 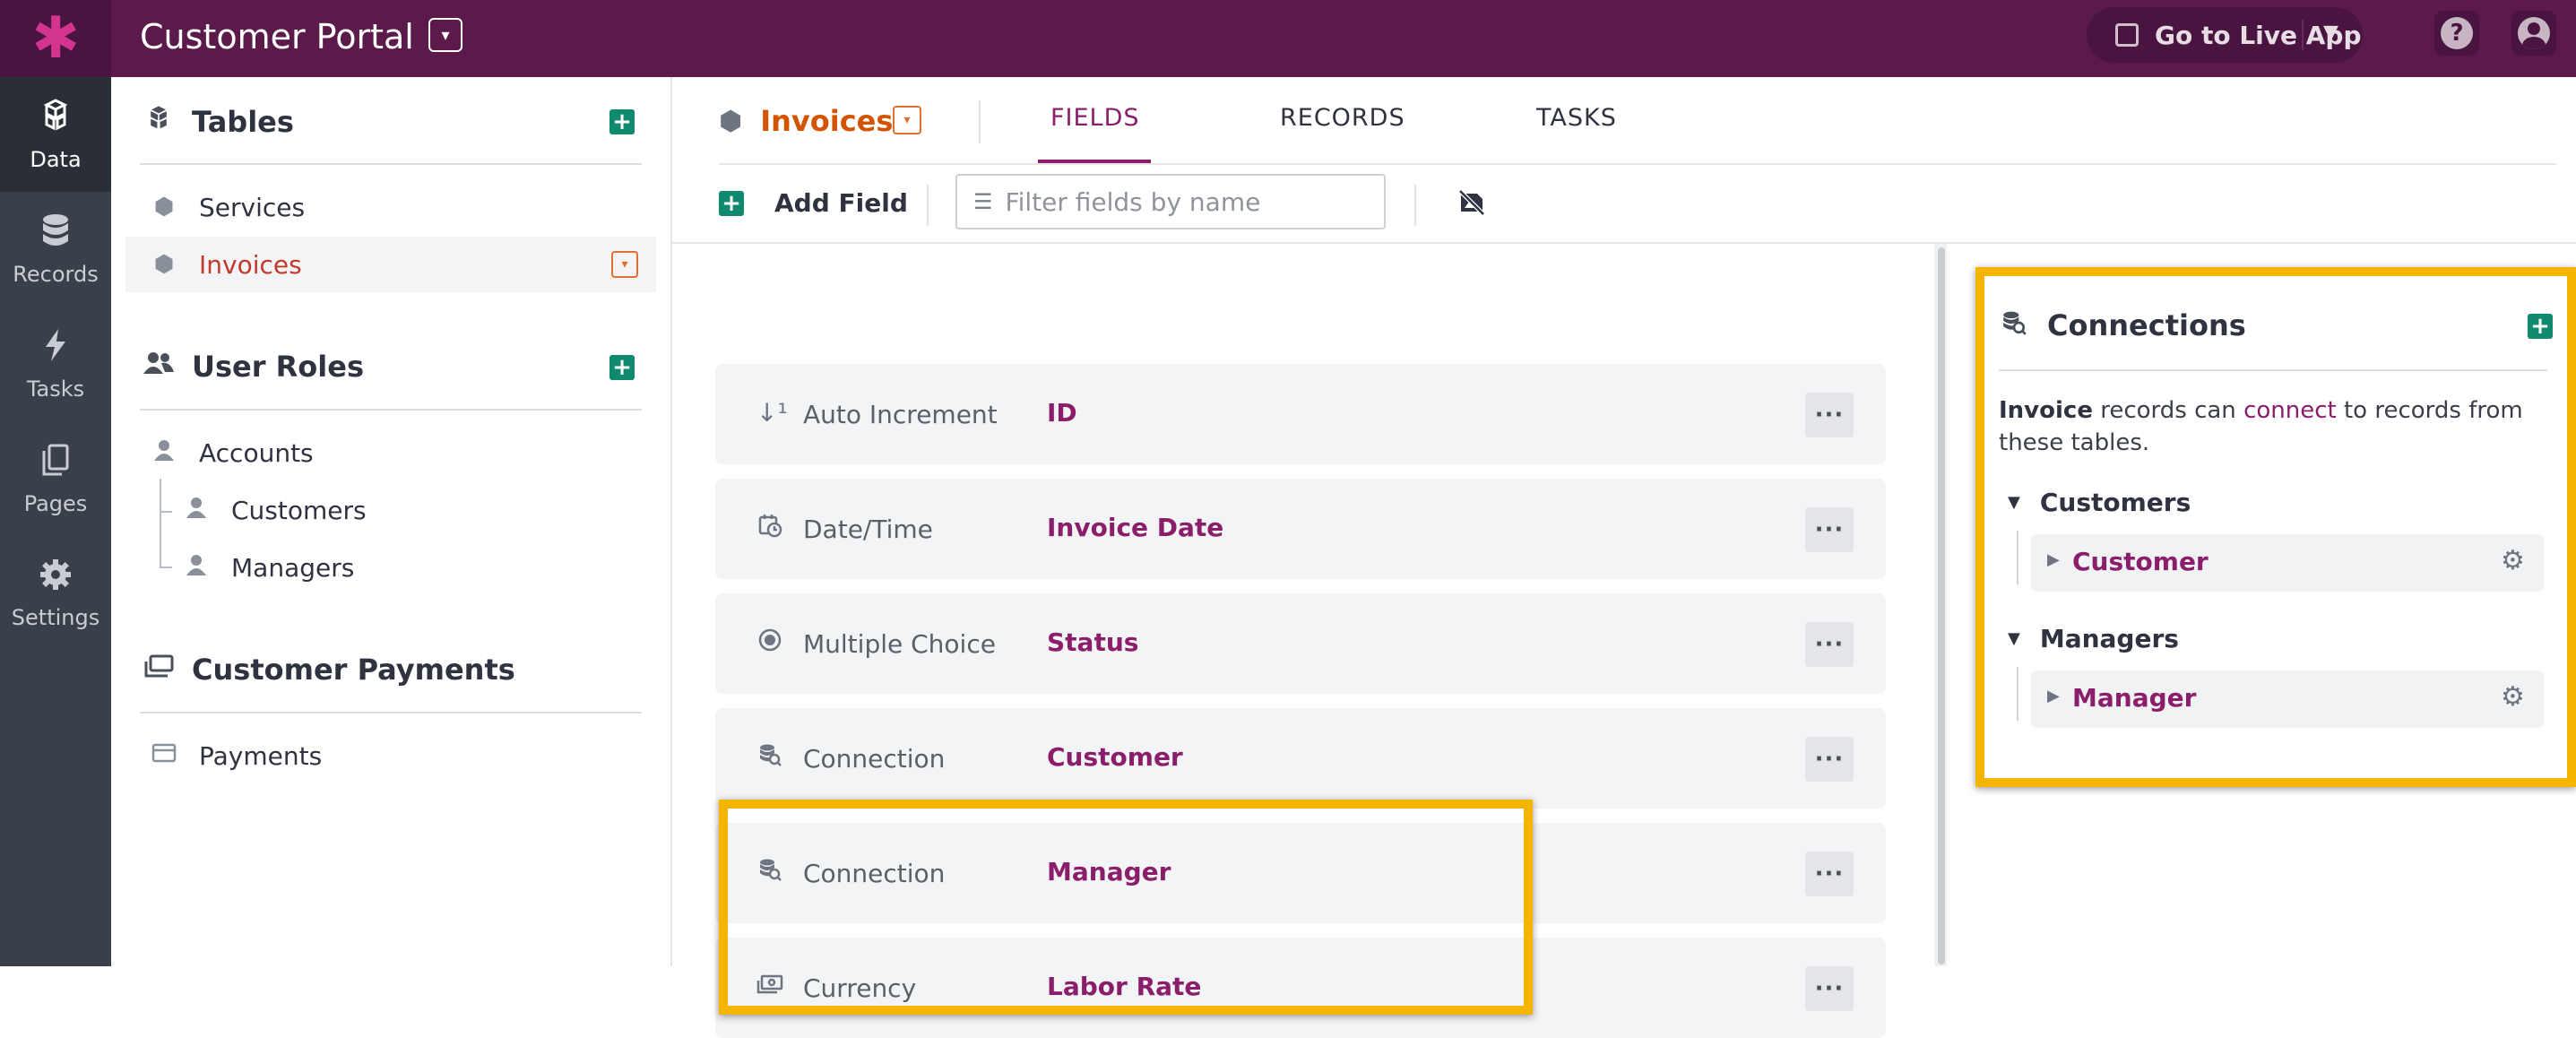 What do you see at coordinates (2115, 502) in the screenshot?
I see `connection-group-label: Customers` at bounding box center [2115, 502].